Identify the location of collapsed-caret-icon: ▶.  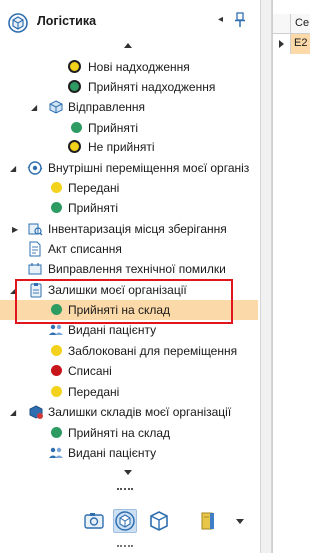
(15, 229).